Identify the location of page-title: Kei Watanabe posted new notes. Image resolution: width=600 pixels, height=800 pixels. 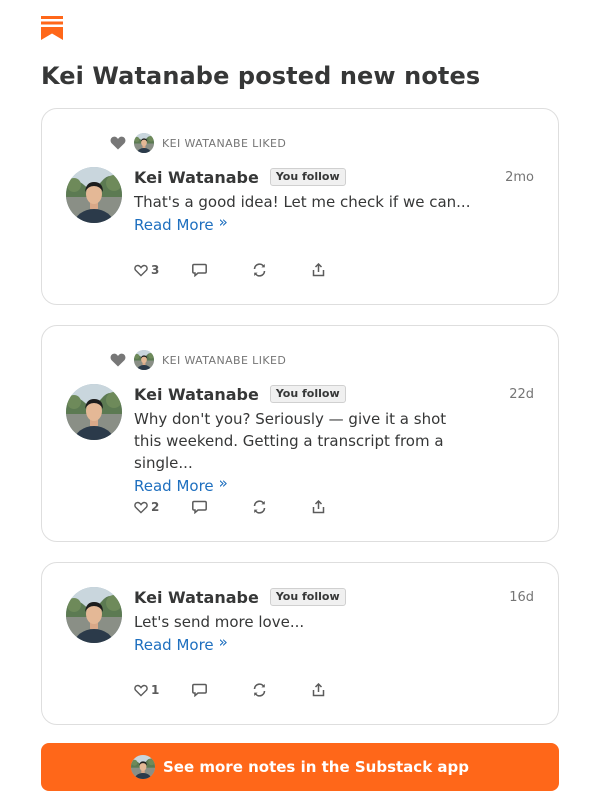
(261, 76).